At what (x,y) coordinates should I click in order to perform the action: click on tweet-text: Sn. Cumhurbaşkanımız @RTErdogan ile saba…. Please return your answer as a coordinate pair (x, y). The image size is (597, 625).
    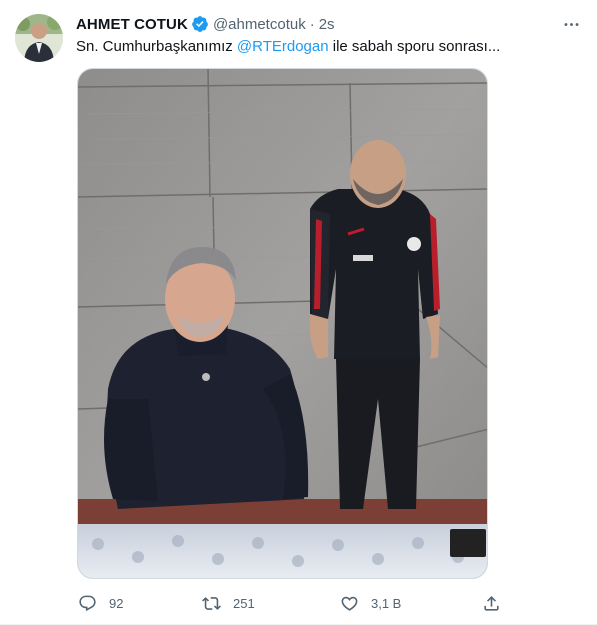
    Looking at the image, I should click on (288, 47).